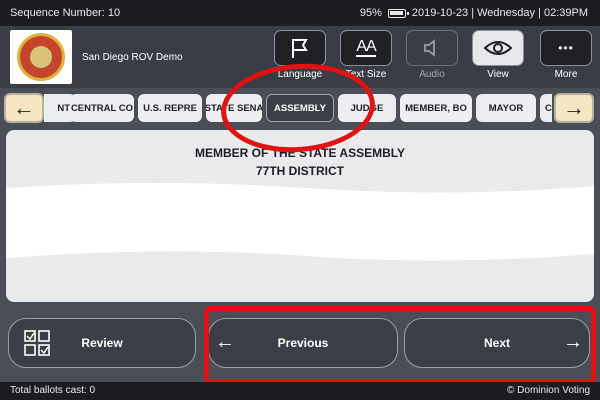 This screenshot has height=400, width=600. I want to click on contest-office: MEMBER OF THE STATE ASSEMBLY, so click(299, 153).